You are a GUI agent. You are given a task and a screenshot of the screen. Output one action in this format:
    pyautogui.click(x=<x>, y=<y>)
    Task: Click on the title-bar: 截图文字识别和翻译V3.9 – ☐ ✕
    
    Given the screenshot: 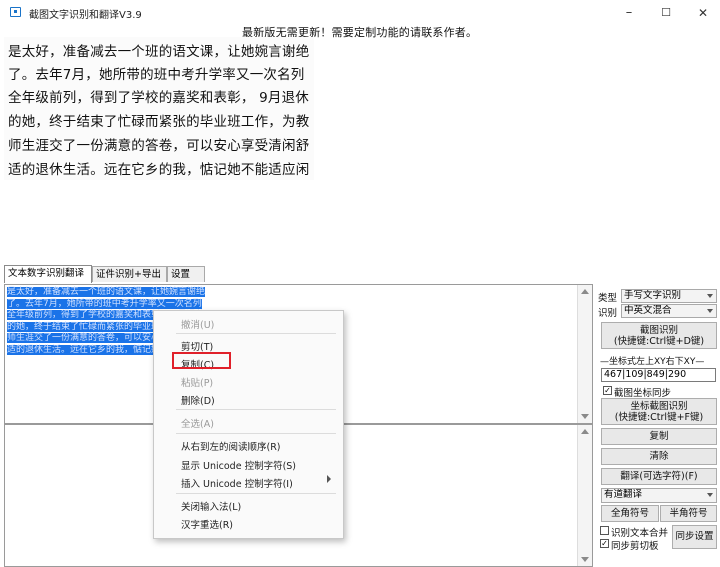 What is the action you would take?
    pyautogui.click(x=360, y=13)
    